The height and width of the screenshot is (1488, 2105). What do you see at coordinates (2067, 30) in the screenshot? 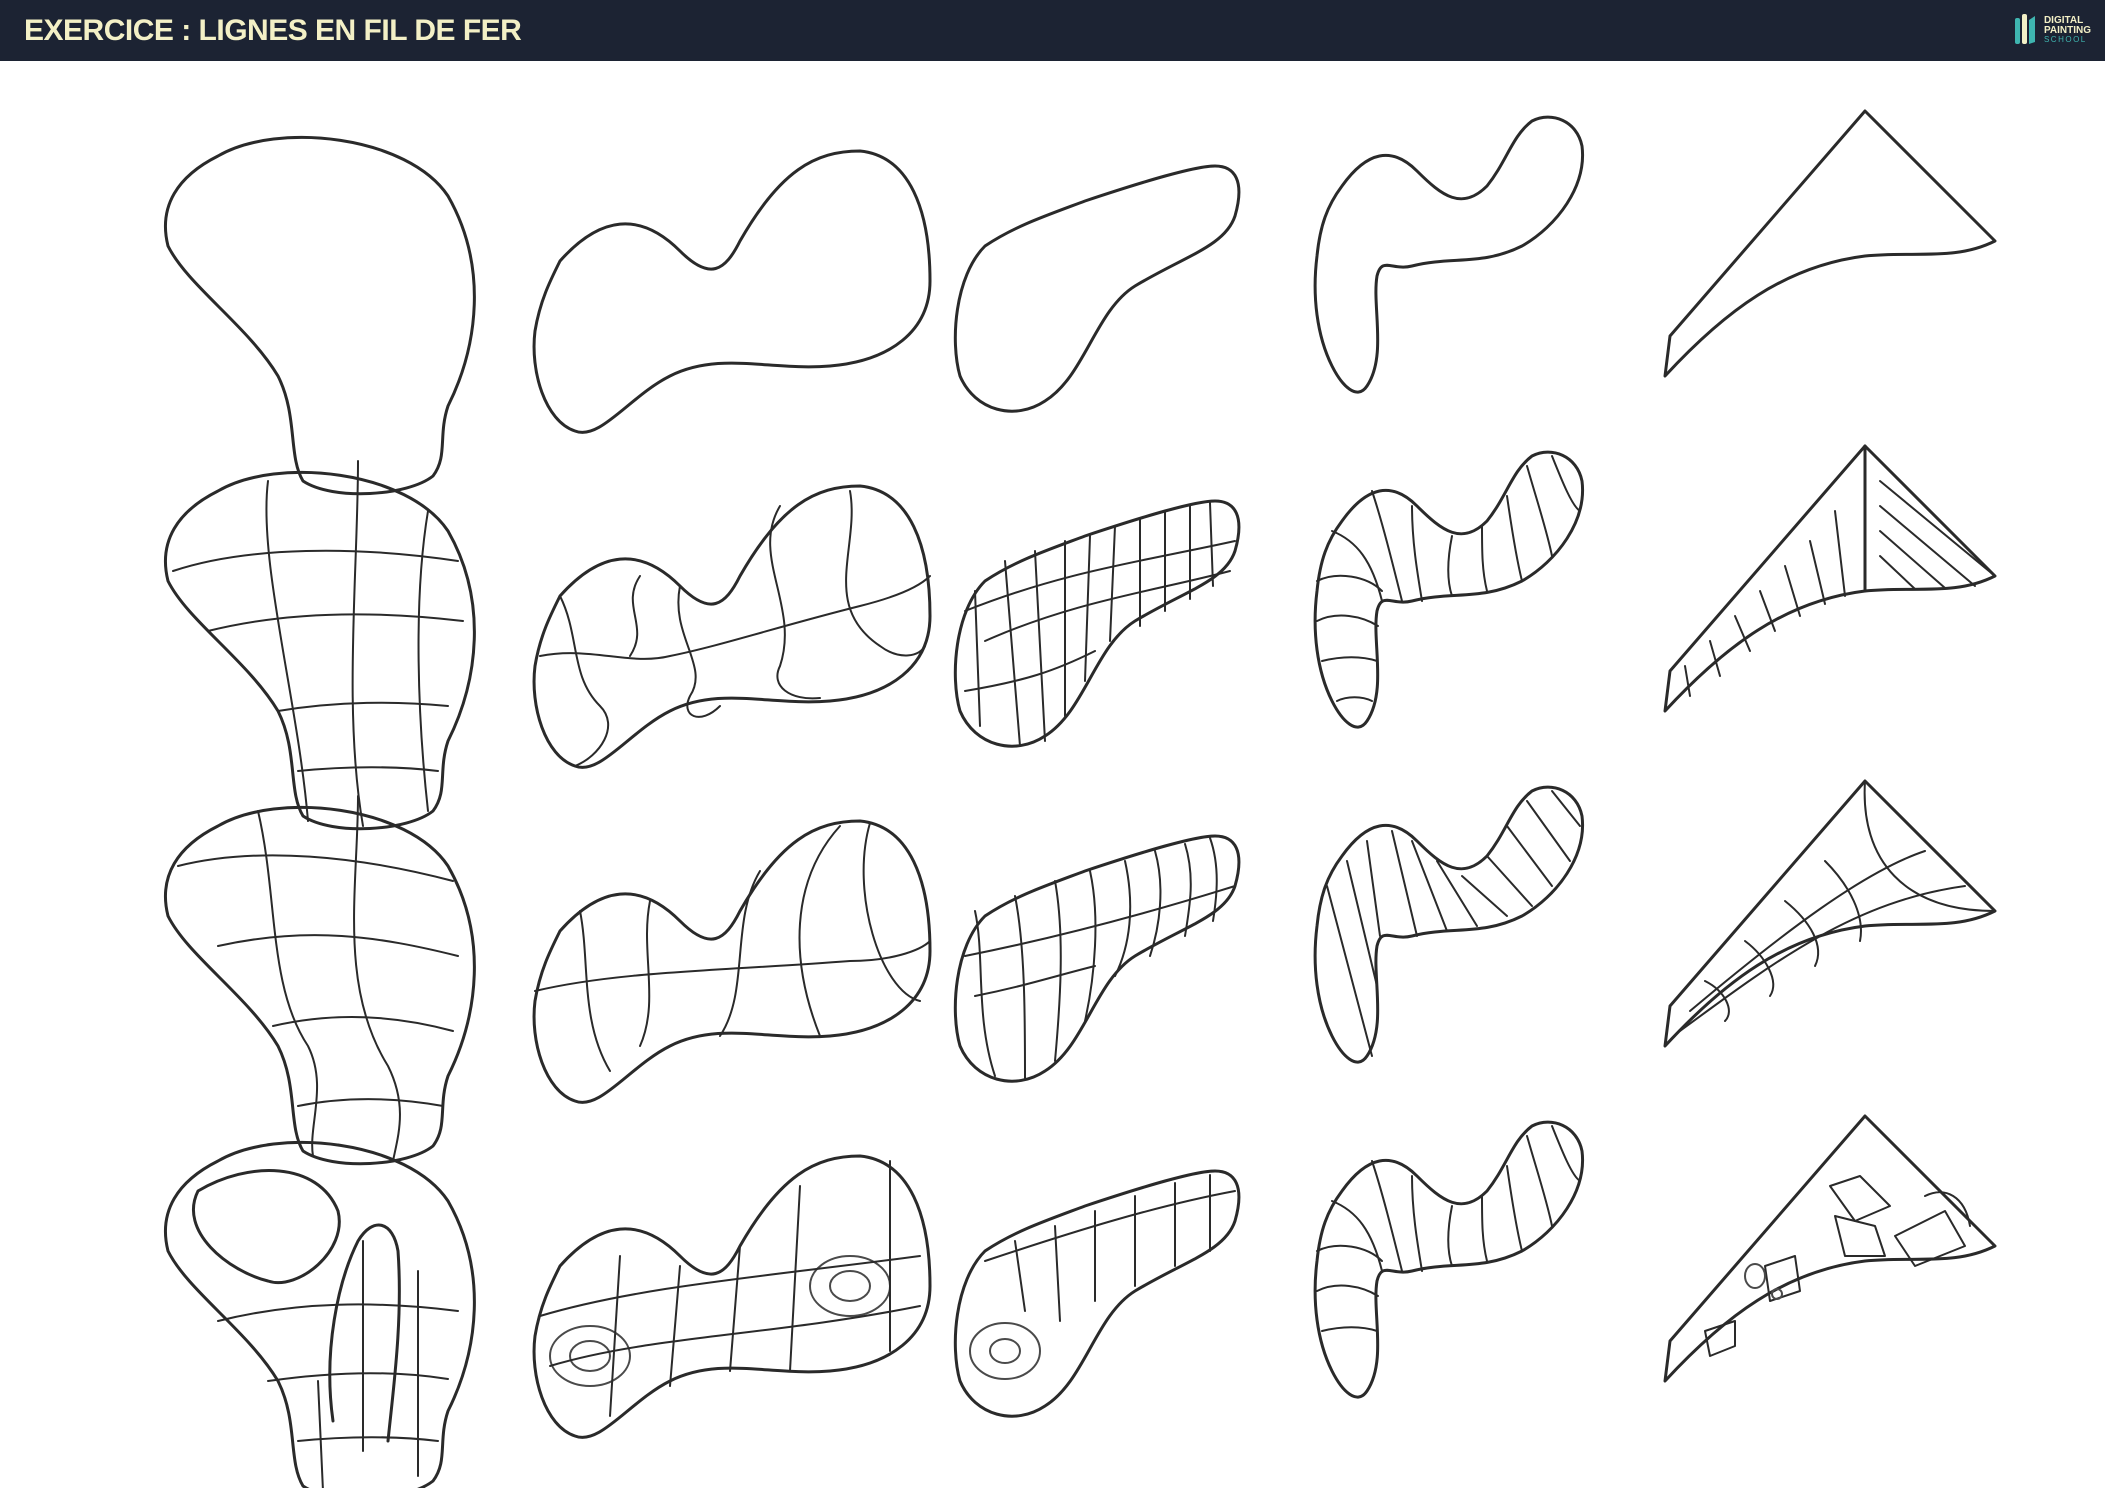
I see `logo-text: DIGITAL PAINTING SCHOOL` at bounding box center [2067, 30].